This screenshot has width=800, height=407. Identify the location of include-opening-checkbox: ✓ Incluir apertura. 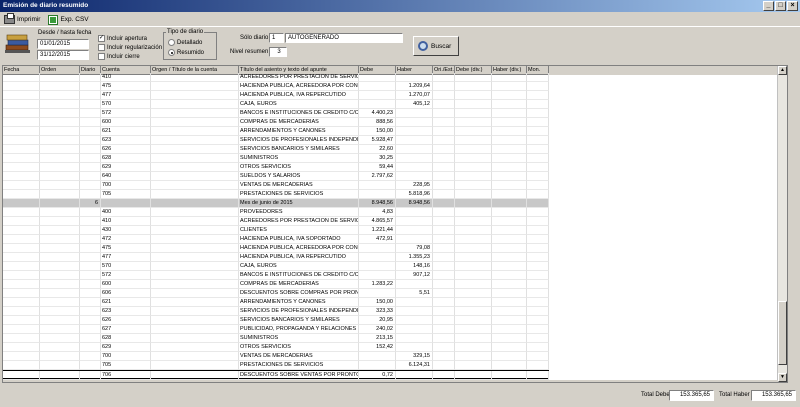
(122, 38).